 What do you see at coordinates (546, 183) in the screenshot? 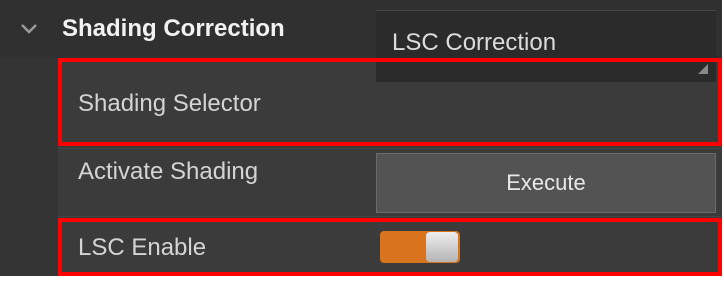
I see `execute-button: Execute` at bounding box center [546, 183].